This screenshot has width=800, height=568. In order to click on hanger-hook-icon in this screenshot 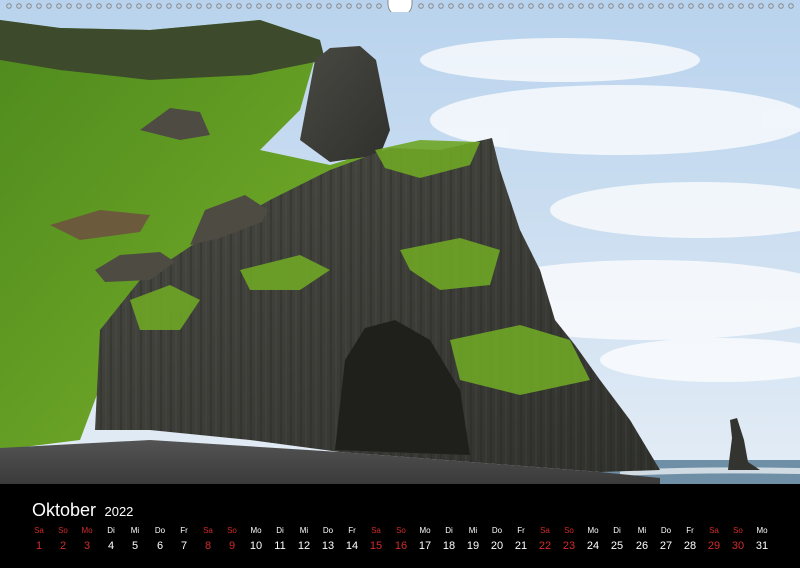, I will do `click(400, 6)`.